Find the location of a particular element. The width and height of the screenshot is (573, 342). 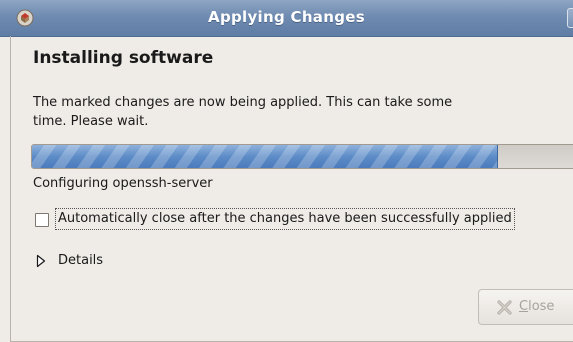

triangle-right-icon is located at coordinates (41, 261).